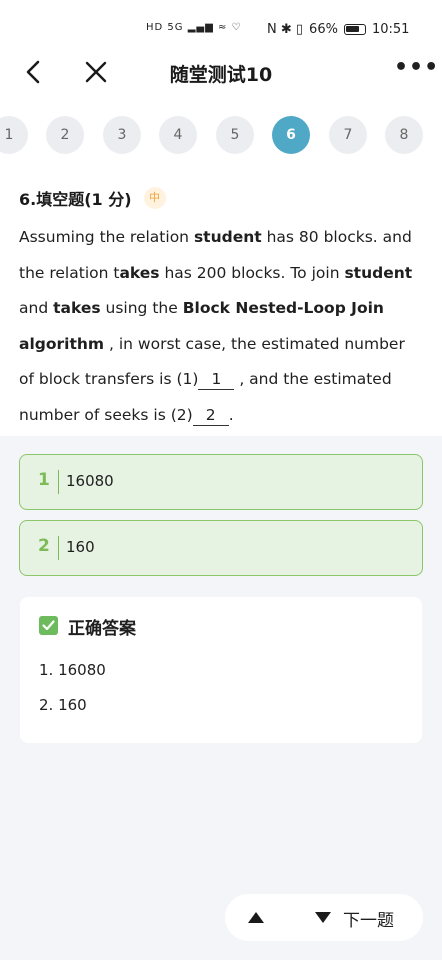 The width and height of the screenshot is (442, 960). What do you see at coordinates (216, 379) in the screenshot?
I see `blank-1: 1` at bounding box center [216, 379].